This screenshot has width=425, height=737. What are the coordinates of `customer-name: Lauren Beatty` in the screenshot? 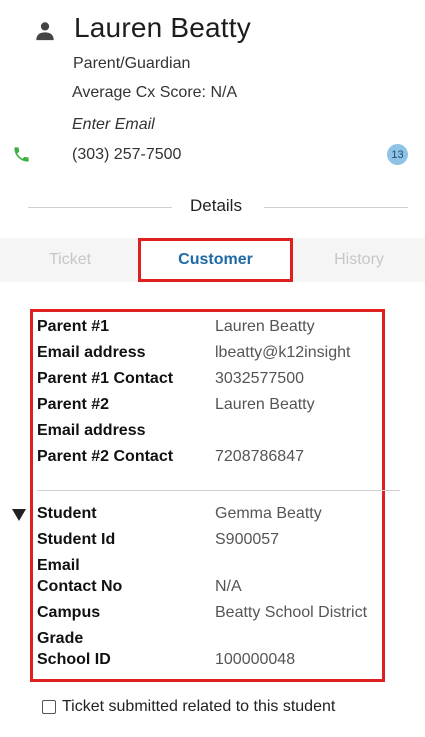 It's located at (162, 27).